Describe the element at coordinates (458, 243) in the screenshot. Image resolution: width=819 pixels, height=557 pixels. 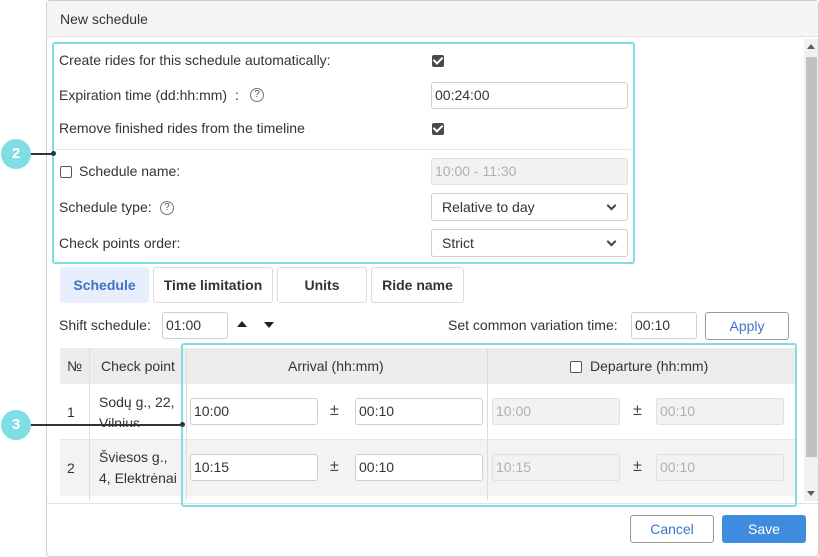
I see `checkpoints-order-value: Strict` at that location.